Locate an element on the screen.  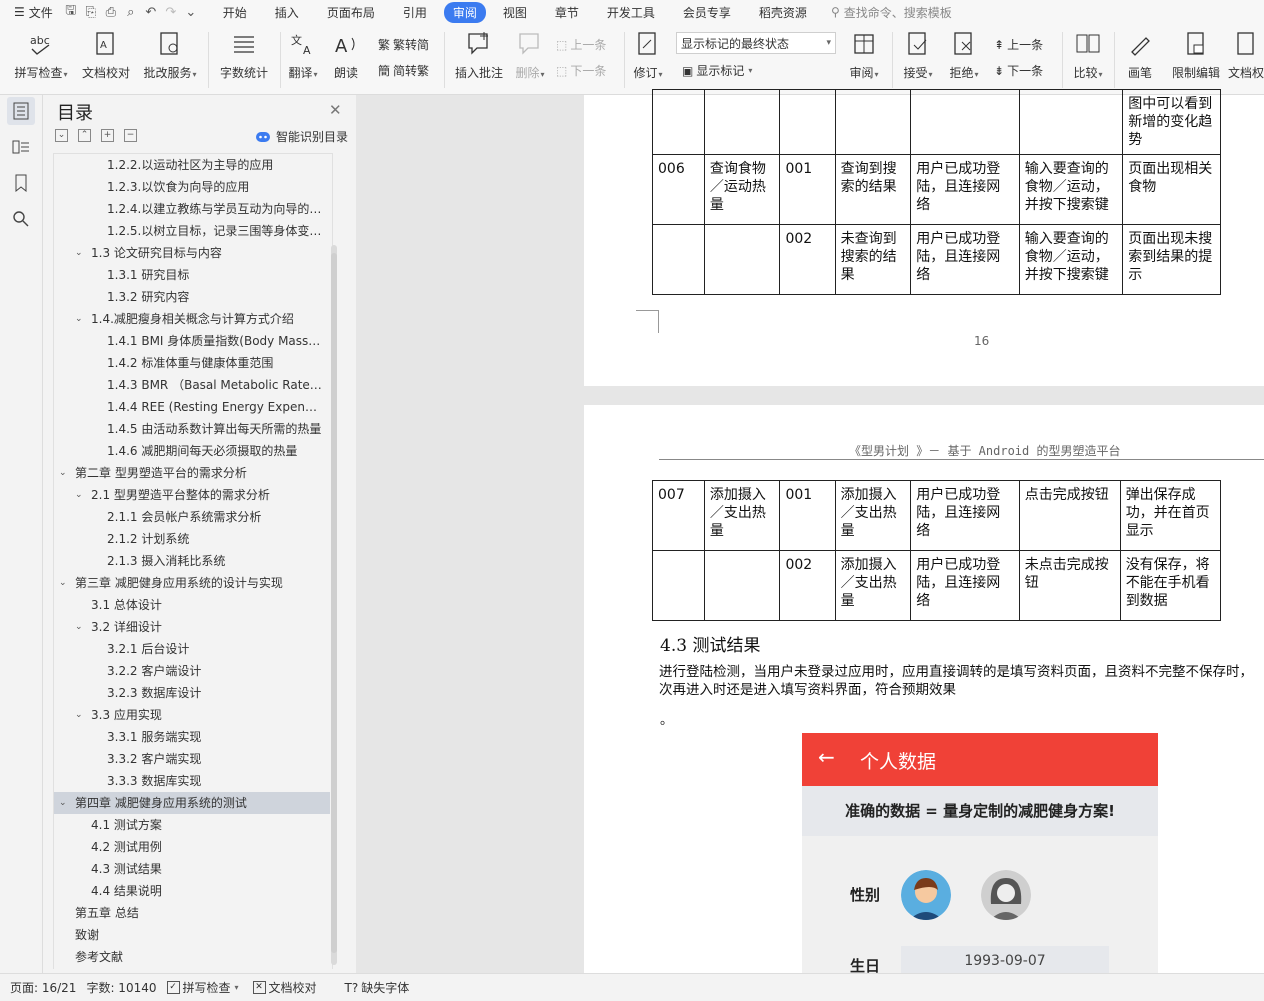
word-count-button: 字数统计 is located at coordinates (244, 55).